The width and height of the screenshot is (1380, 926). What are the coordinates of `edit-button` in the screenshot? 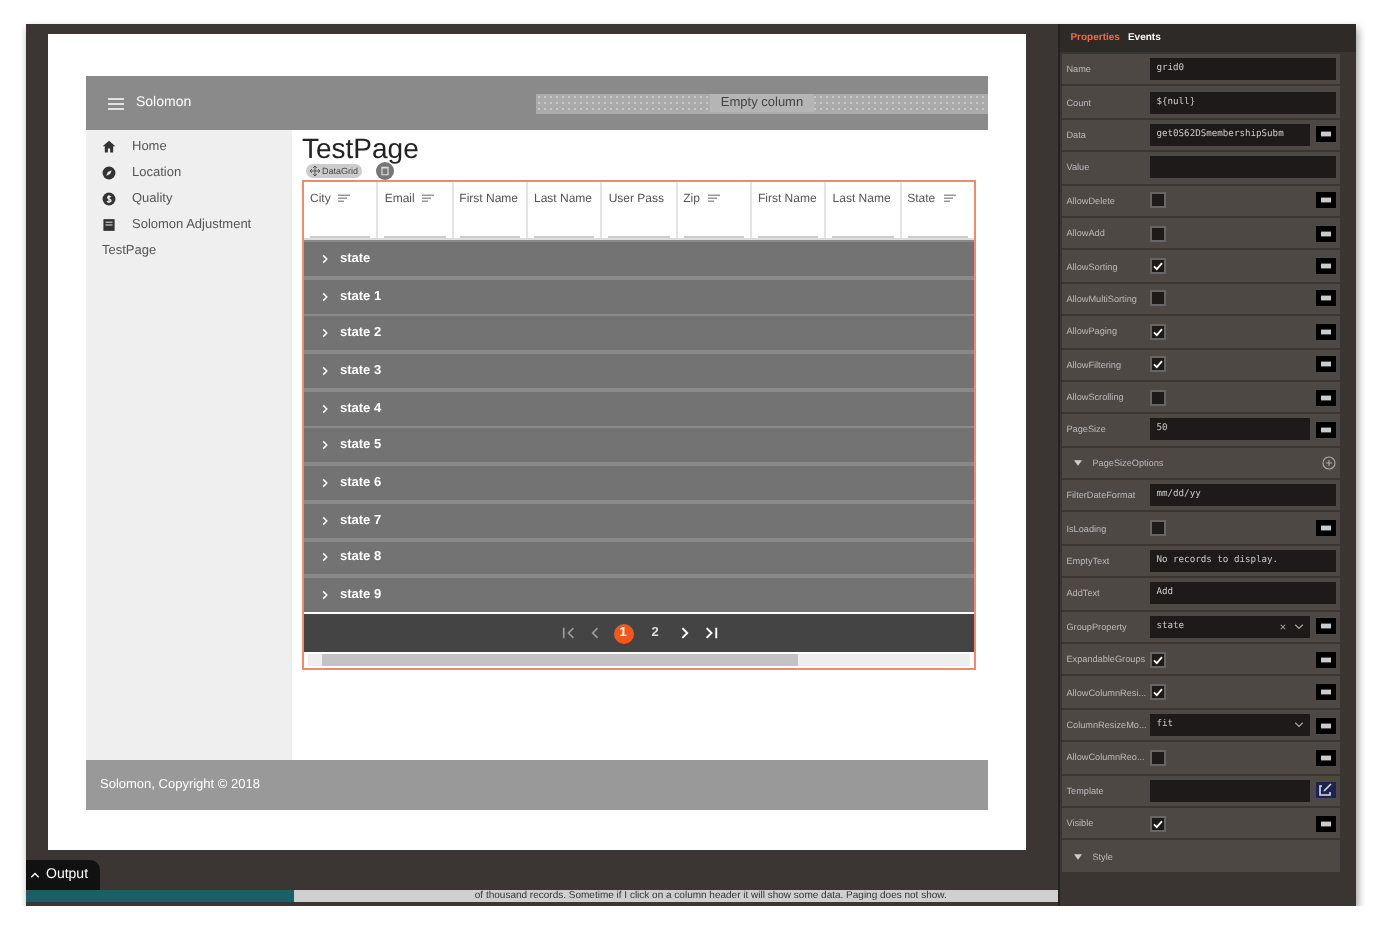 It's located at (1326, 790).